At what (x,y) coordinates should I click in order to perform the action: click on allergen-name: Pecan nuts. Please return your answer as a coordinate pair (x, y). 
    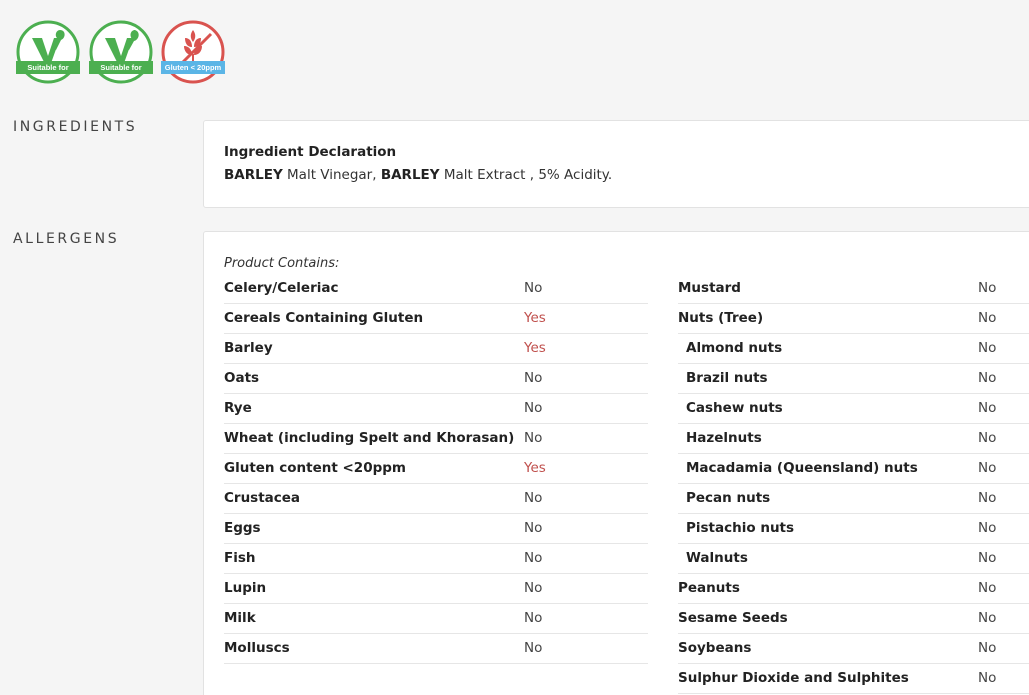
    Looking at the image, I should click on (728, 498).